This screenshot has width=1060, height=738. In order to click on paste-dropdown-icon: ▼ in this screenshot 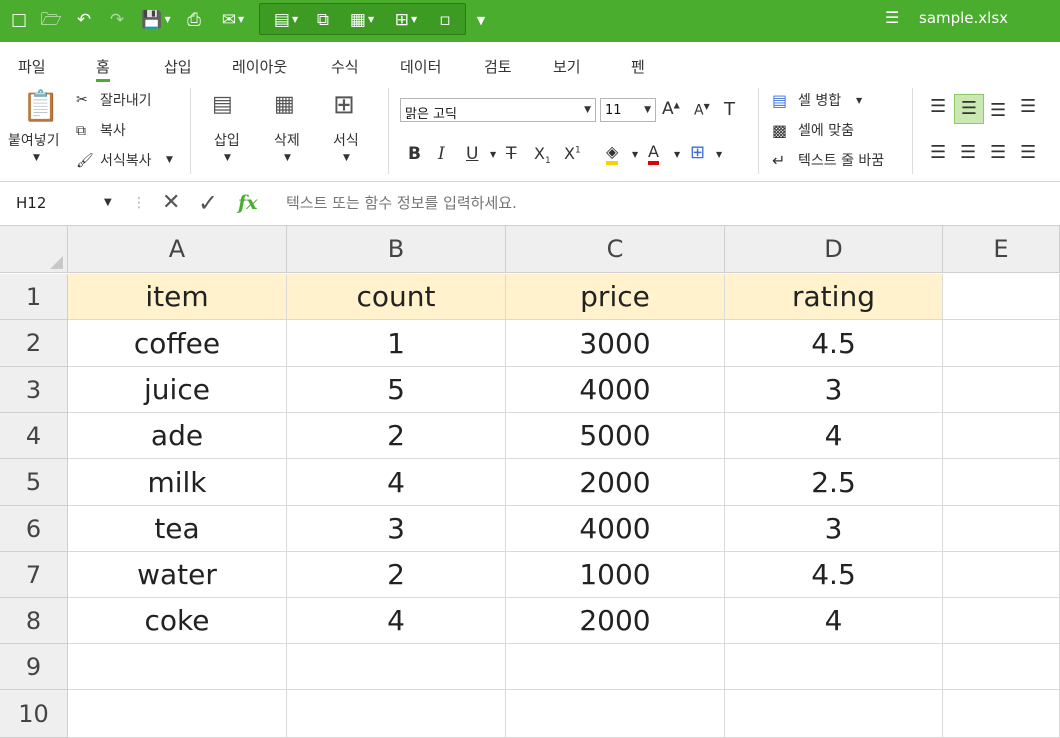, I will do `click(36, 158)`.